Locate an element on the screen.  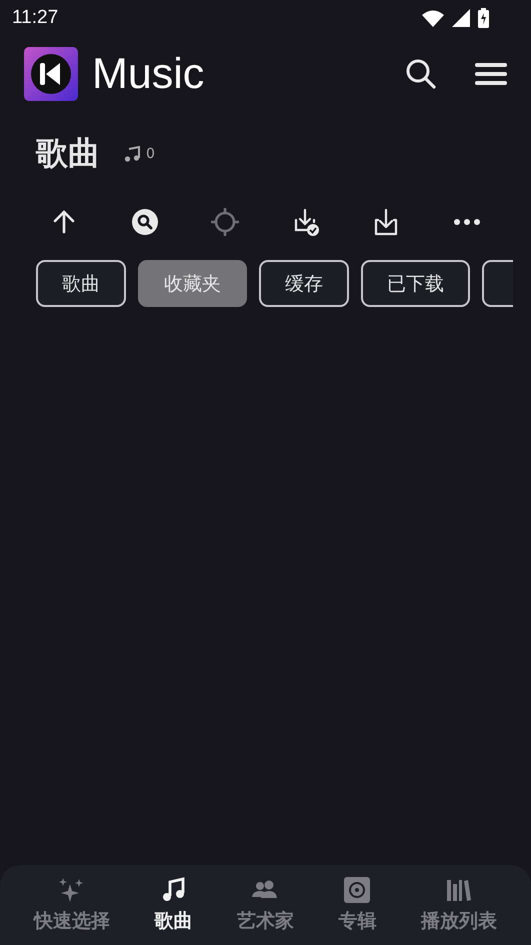
app-name: Music is located at coordinates (148, 74).